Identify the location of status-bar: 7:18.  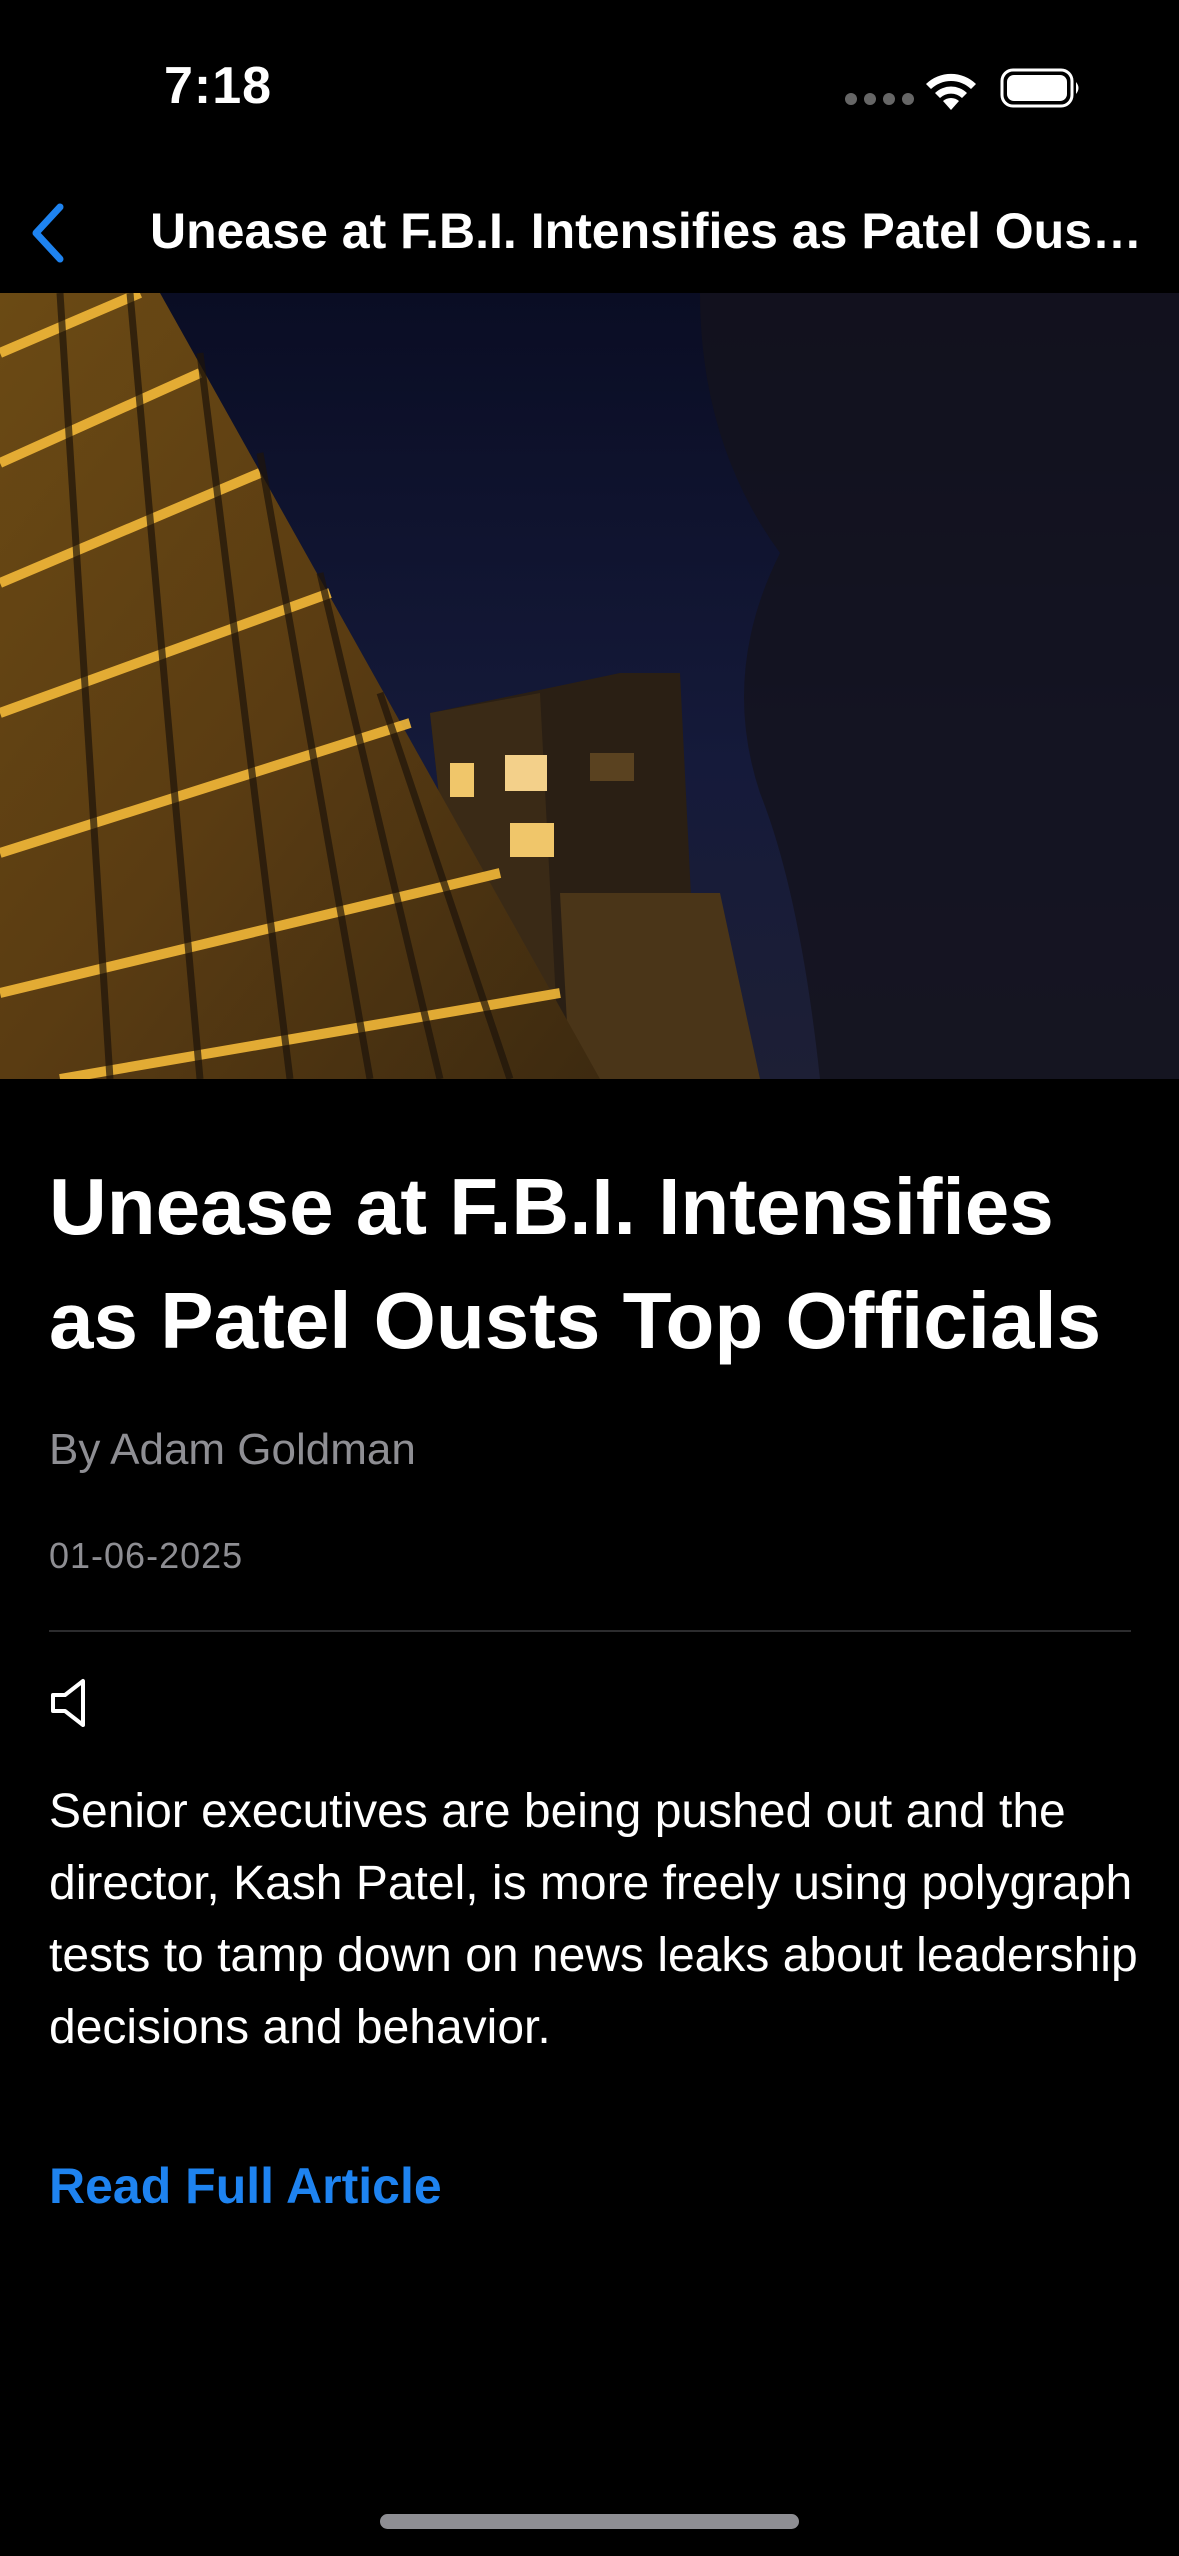
(589, 87).